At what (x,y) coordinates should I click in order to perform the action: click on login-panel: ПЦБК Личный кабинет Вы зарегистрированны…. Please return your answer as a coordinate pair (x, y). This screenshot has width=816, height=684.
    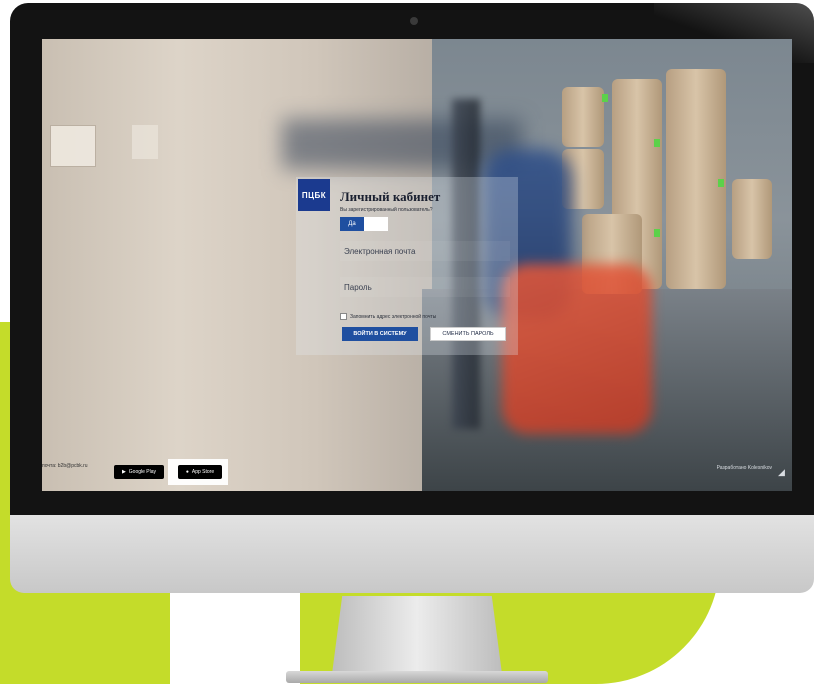
    Looking at the image, I should click on (407, 266).